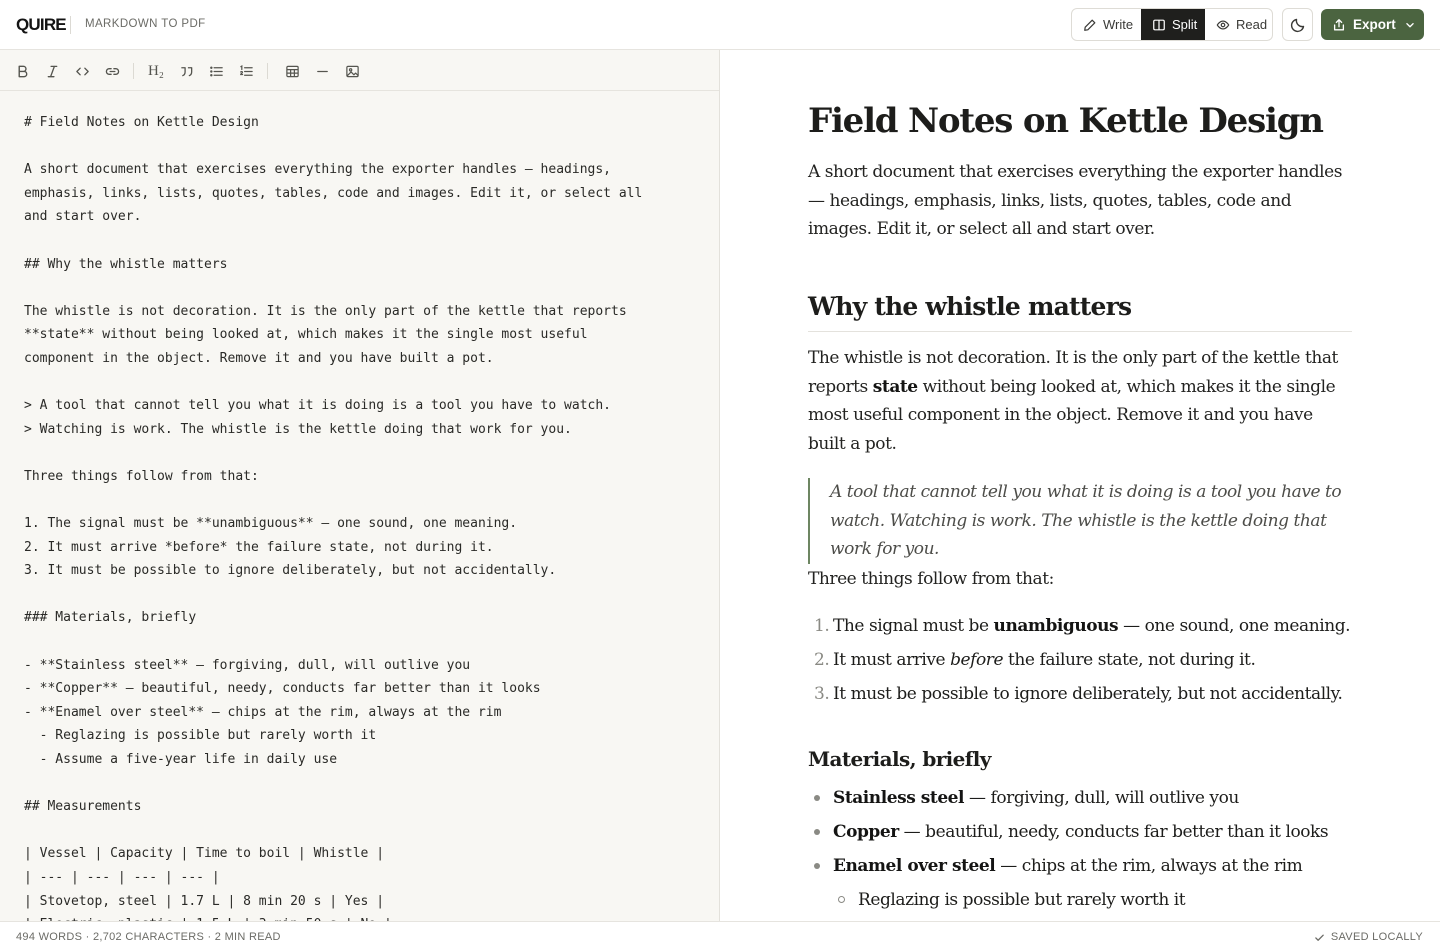  I want to click on formatting-toolbar: H₂, so click(359, 70).